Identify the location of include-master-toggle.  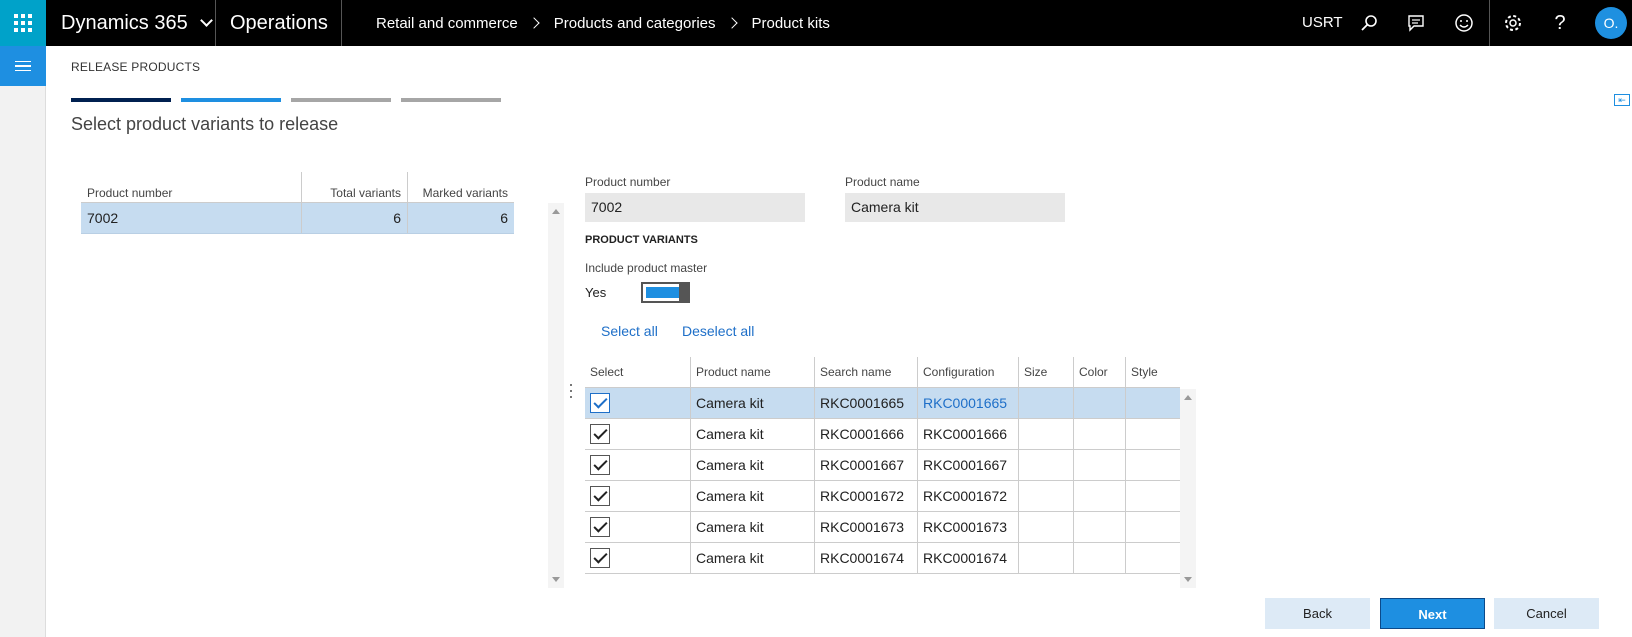
(665, 292).